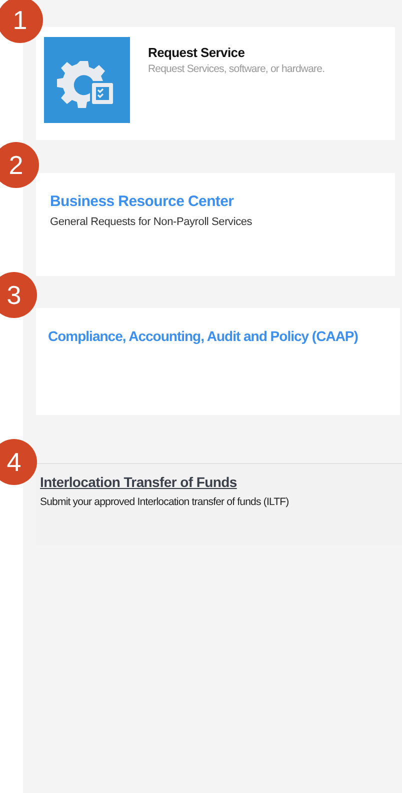 This screenshot has width=402, height=793. What do you see at coordinates (215, 83) in the screenshot?
I see `service-card: Request Service Request Services, software, or hardware.` at bounding box center [215, 83].